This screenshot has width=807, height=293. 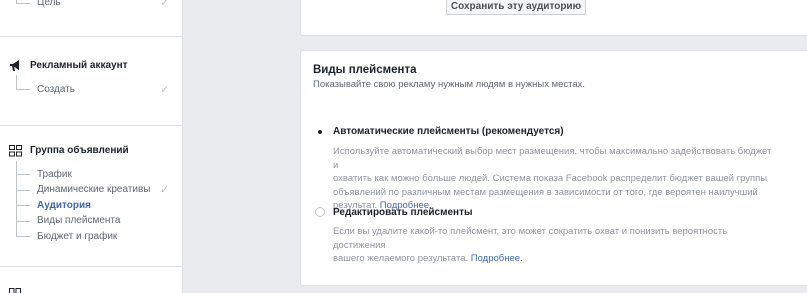 I want to click on save-audience-button: Сохранить эту аудиторию, so click(x=516, y=7).